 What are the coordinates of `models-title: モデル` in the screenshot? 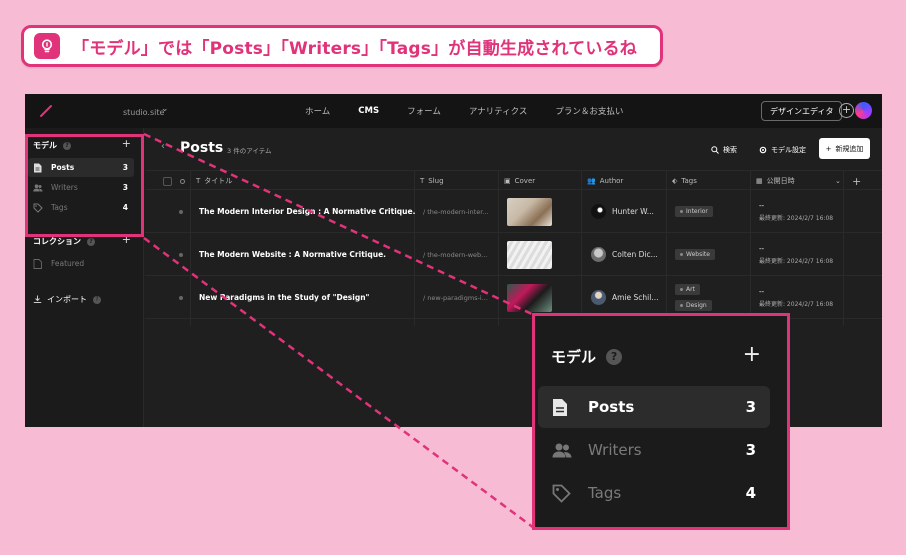 It's located at (574, 357).